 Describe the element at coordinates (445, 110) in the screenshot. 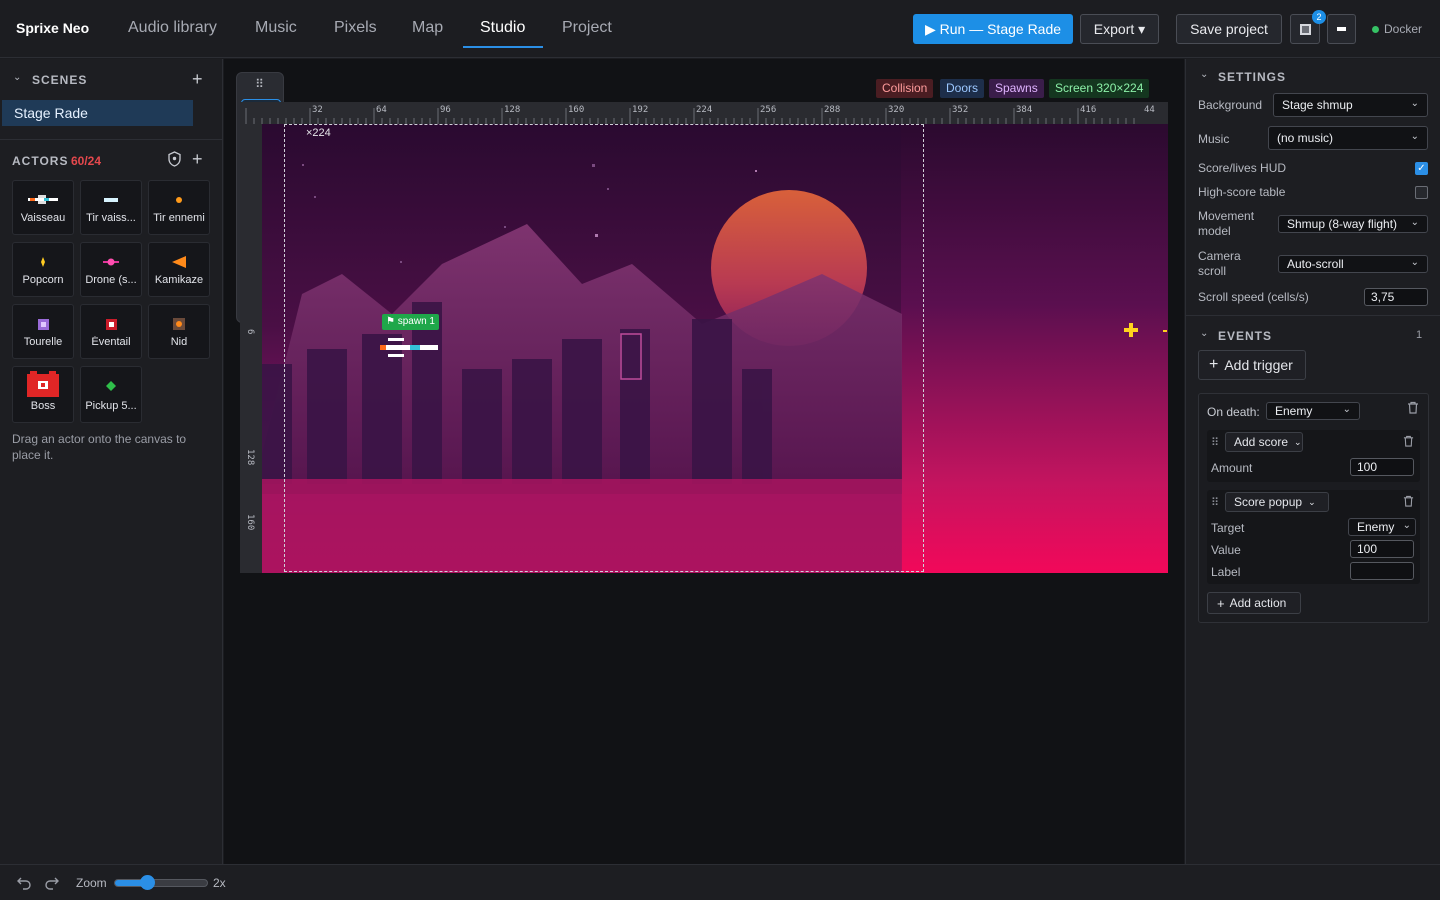

I see `ruler-tick-label: 96` at that location.